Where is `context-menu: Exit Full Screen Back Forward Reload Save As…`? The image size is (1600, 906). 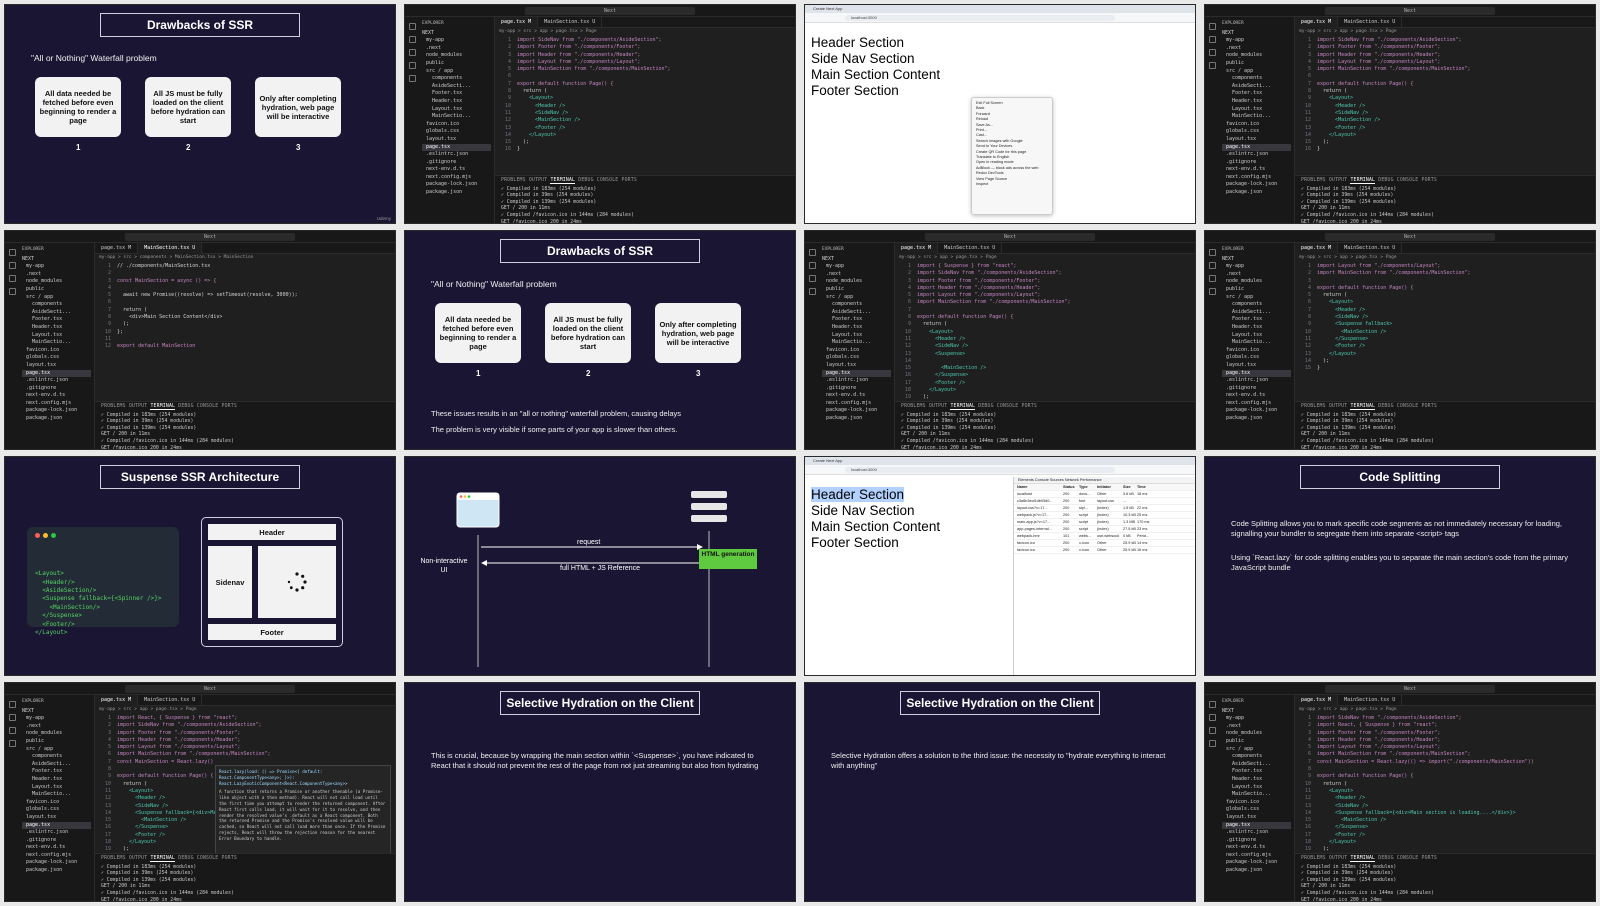
context-menu: Exit Full Screen Back Forward Reload Save As… is located at coordinates (1012, 156).